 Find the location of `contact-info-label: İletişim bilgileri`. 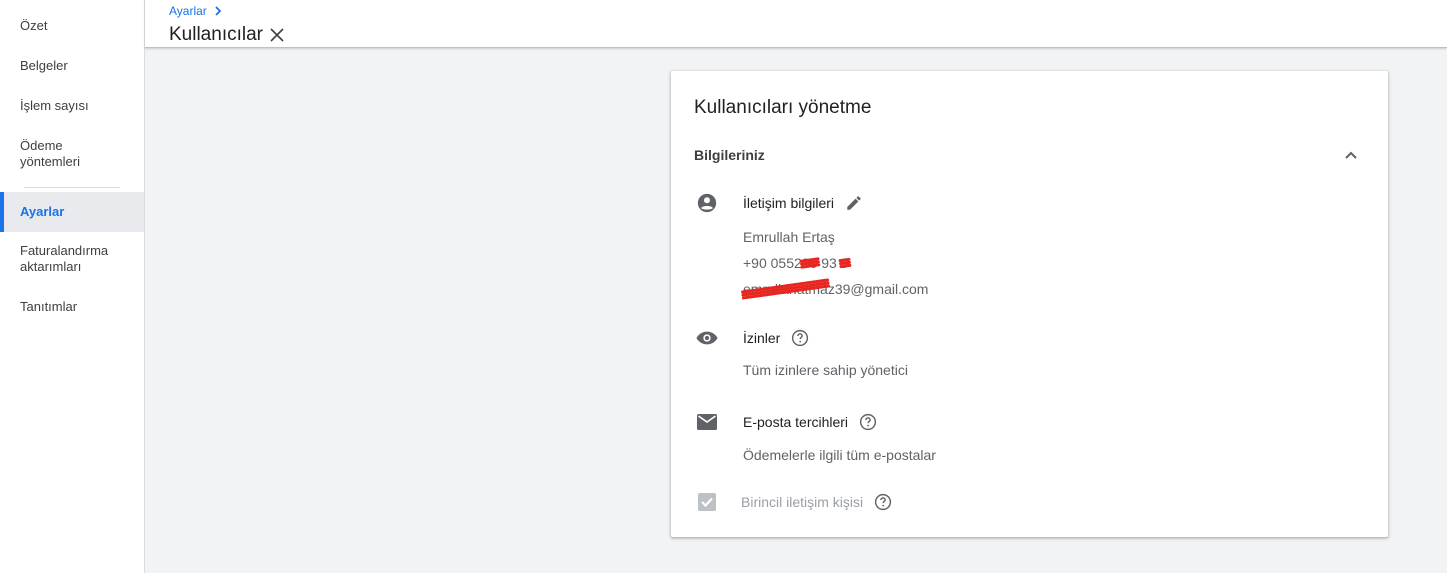

contact-info-label: İletişim bilgileri is located at coordinates (789, 203).